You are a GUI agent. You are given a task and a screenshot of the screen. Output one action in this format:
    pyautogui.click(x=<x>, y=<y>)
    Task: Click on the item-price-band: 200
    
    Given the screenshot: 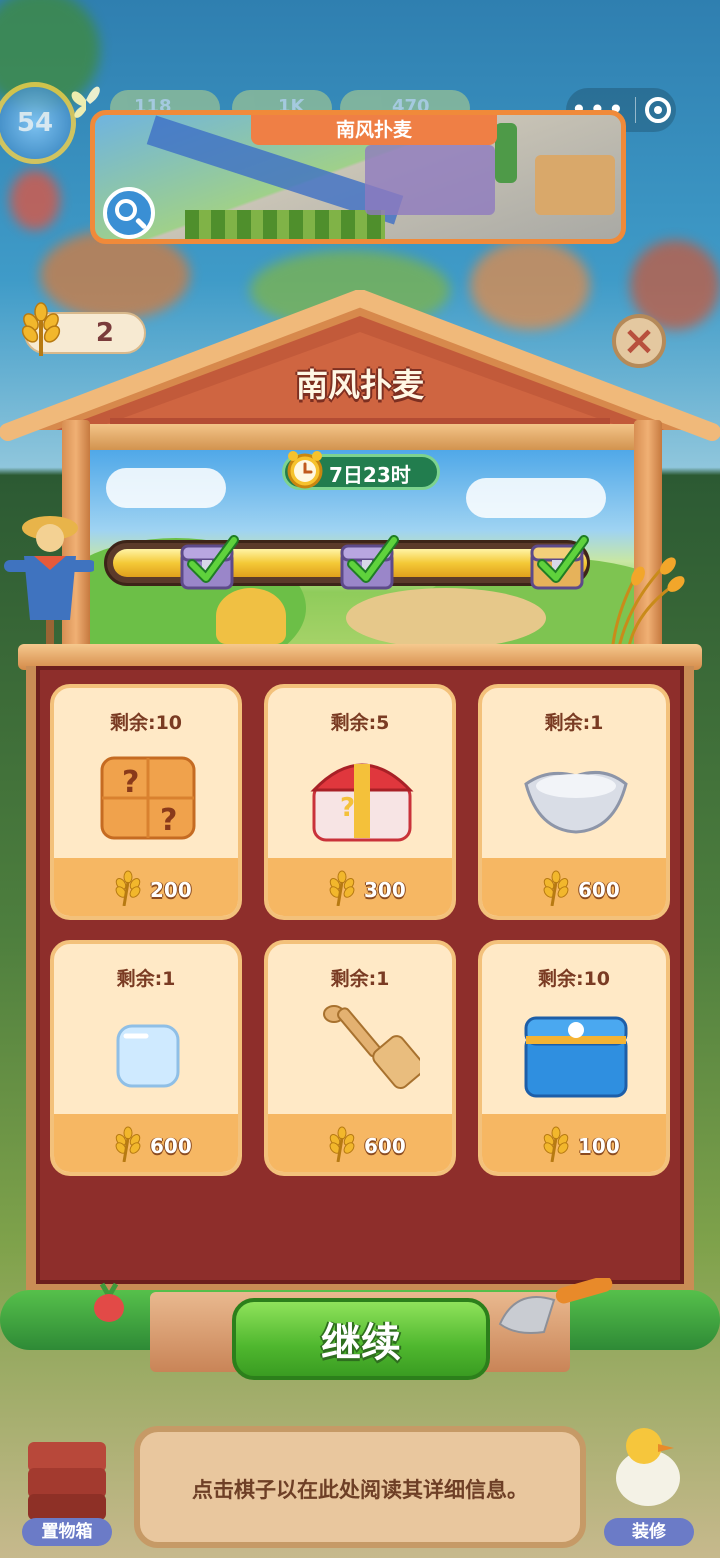 What is the action you would take?
    pyautogui.click(x=146, y=887)
    